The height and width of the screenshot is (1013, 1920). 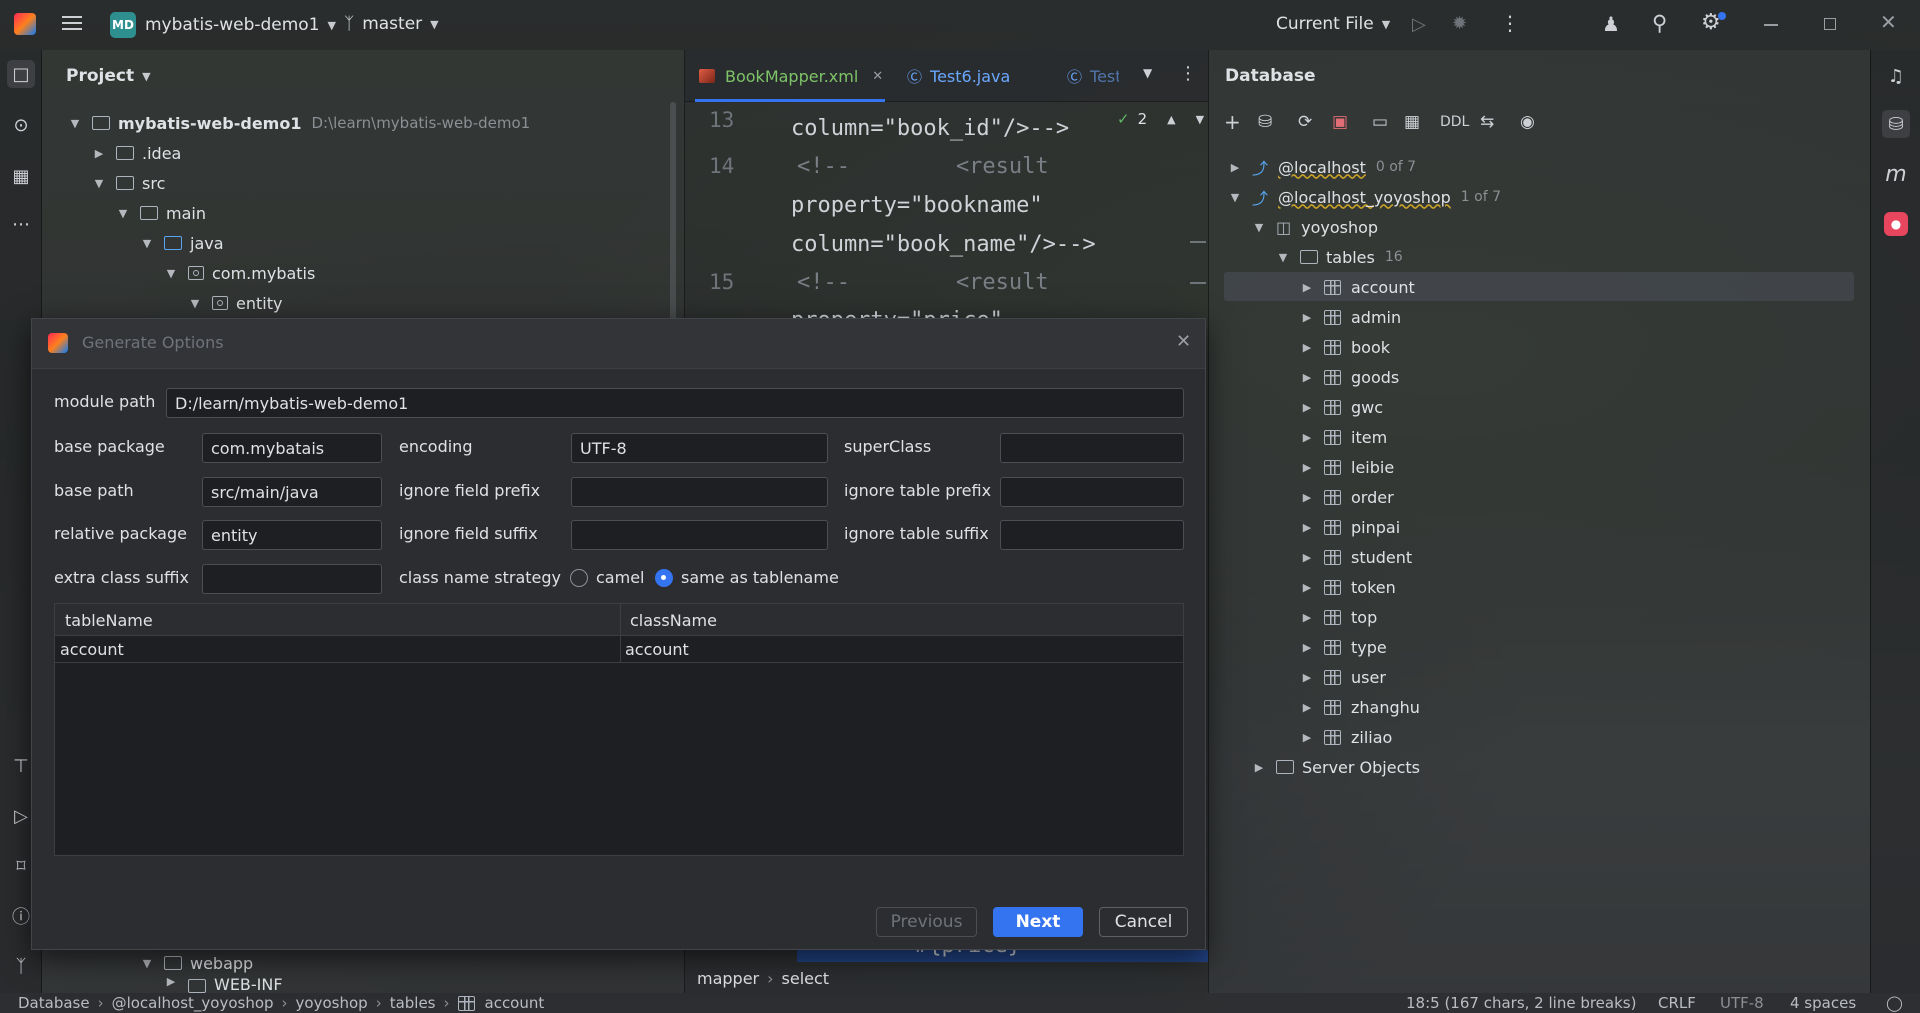 I want to click on status-crumb: yoyoshop, so click(x=332, y=1003).